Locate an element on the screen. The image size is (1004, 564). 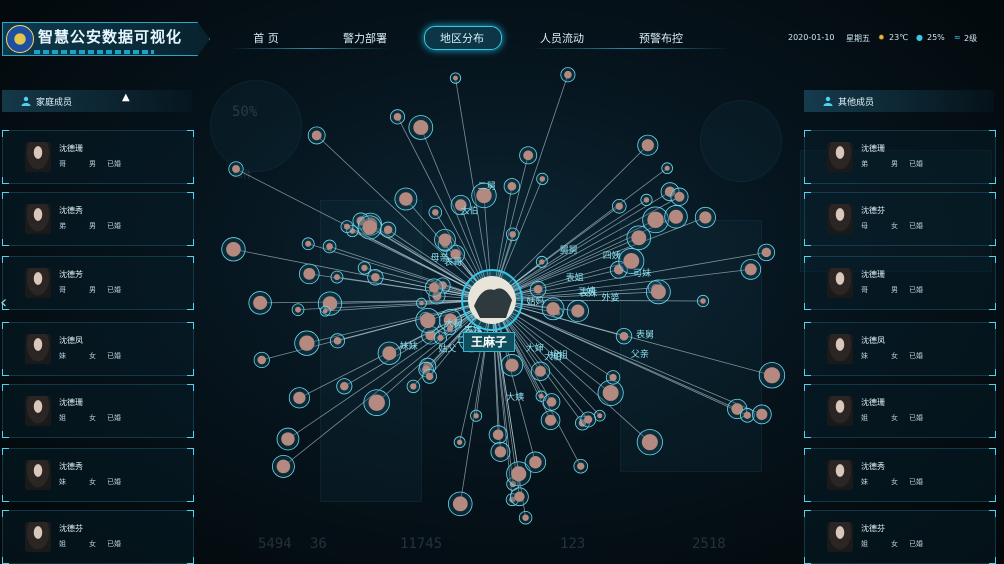
relation-label: 大伯 is located at coordinates (469, 211).